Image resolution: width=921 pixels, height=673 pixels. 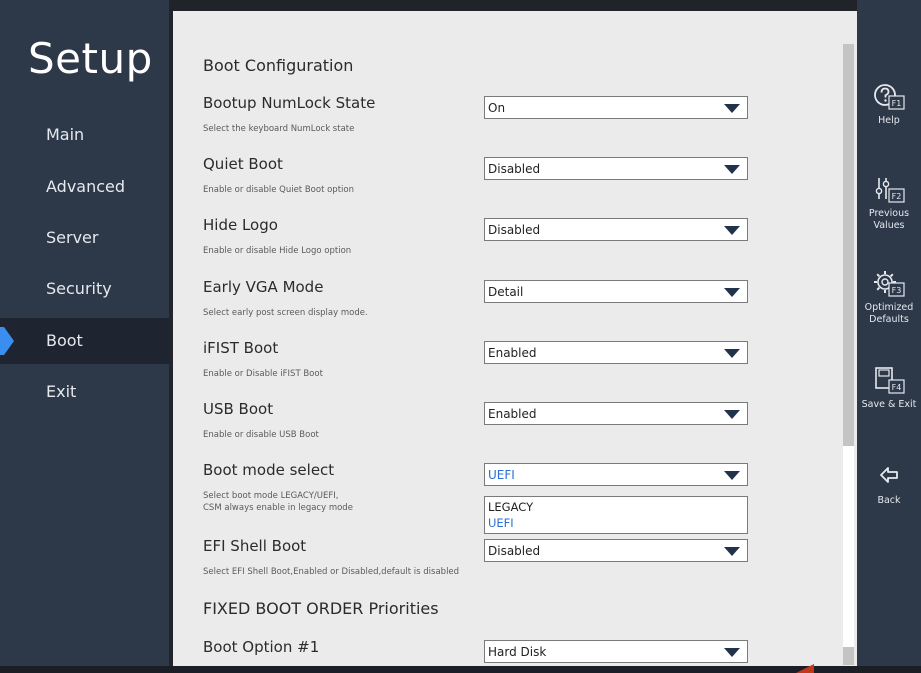 What do you see at coordinates (254, 546) in the screenshot?
I see `option-label: EFI Shell Boot` at bounding box center [254, 546].